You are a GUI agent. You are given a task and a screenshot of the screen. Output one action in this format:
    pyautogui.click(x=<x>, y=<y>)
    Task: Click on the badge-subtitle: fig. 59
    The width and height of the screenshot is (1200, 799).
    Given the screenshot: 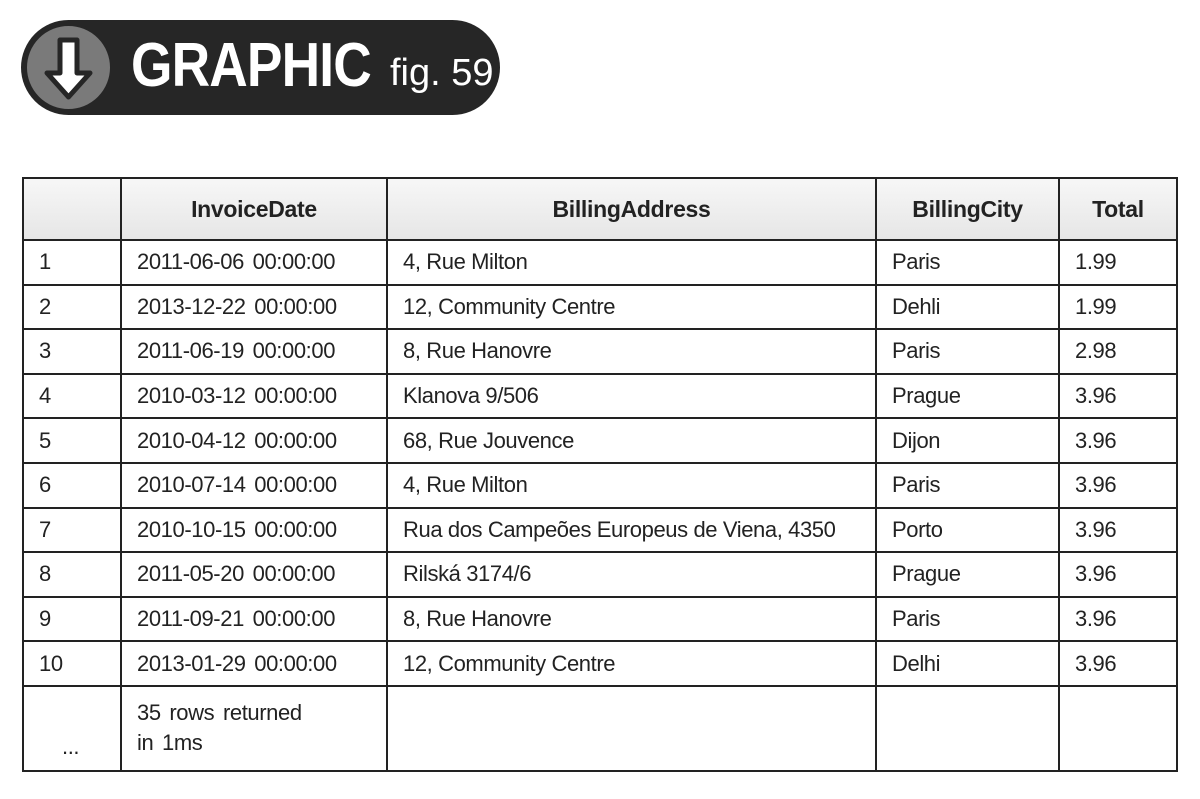 What is the action you would take?
    pyautogui.click(x=442, y=73)
    